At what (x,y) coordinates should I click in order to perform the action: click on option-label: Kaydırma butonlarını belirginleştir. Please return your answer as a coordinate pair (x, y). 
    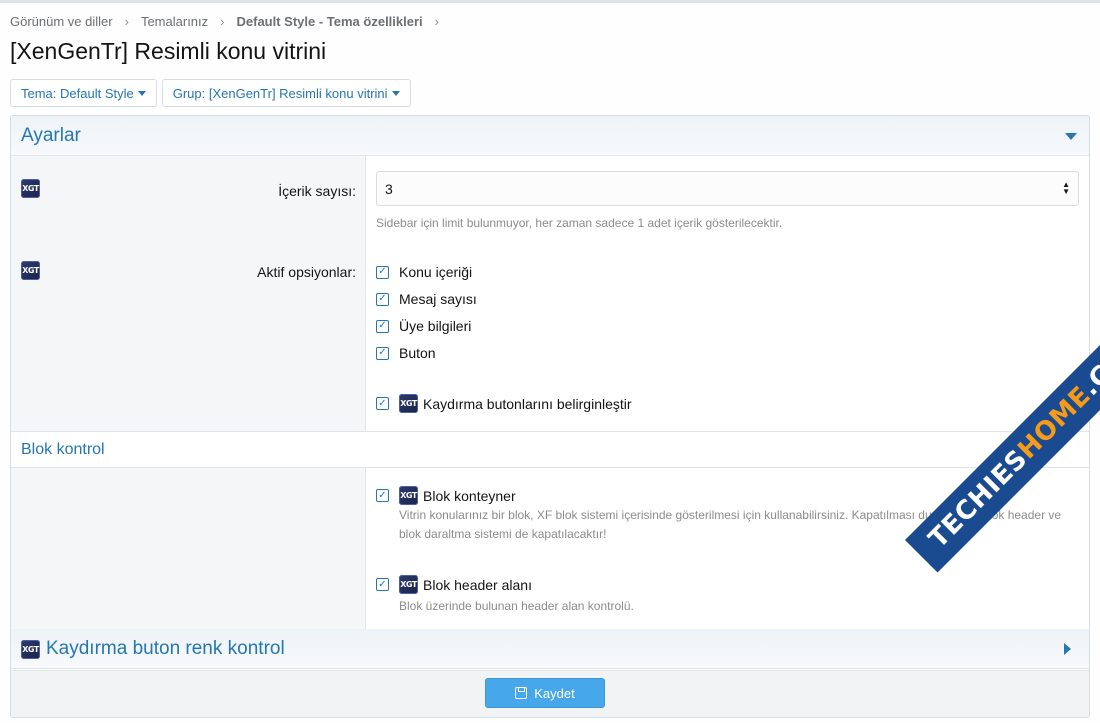
    Looking at the image, I should click on (527, 403).